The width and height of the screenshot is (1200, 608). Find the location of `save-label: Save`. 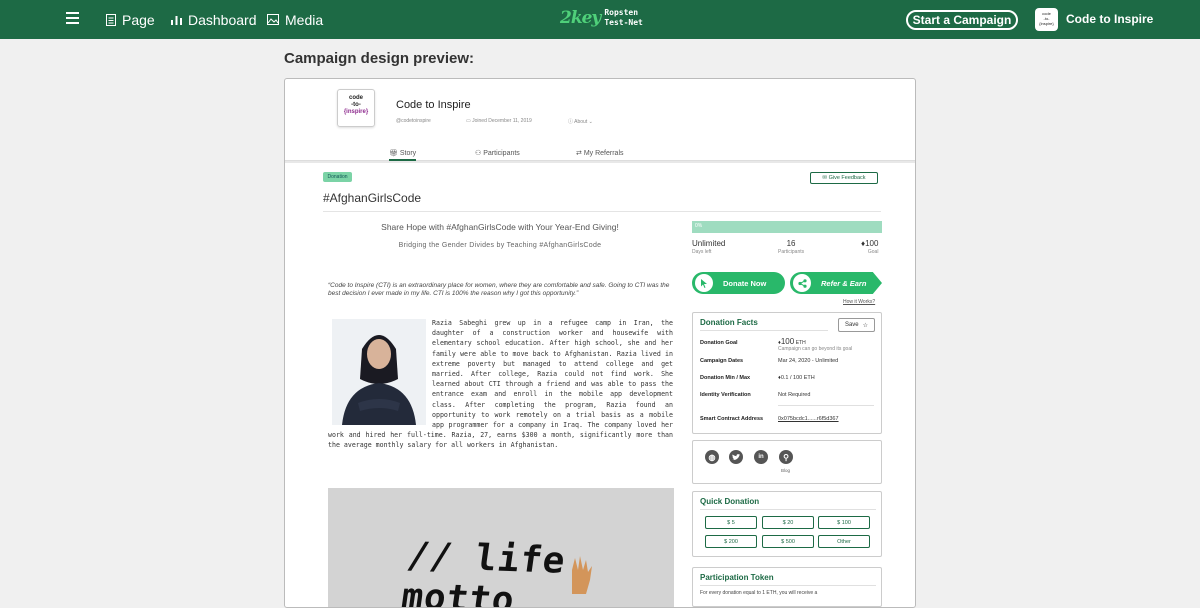

save-label: Save is located at coordinates (851, 325).